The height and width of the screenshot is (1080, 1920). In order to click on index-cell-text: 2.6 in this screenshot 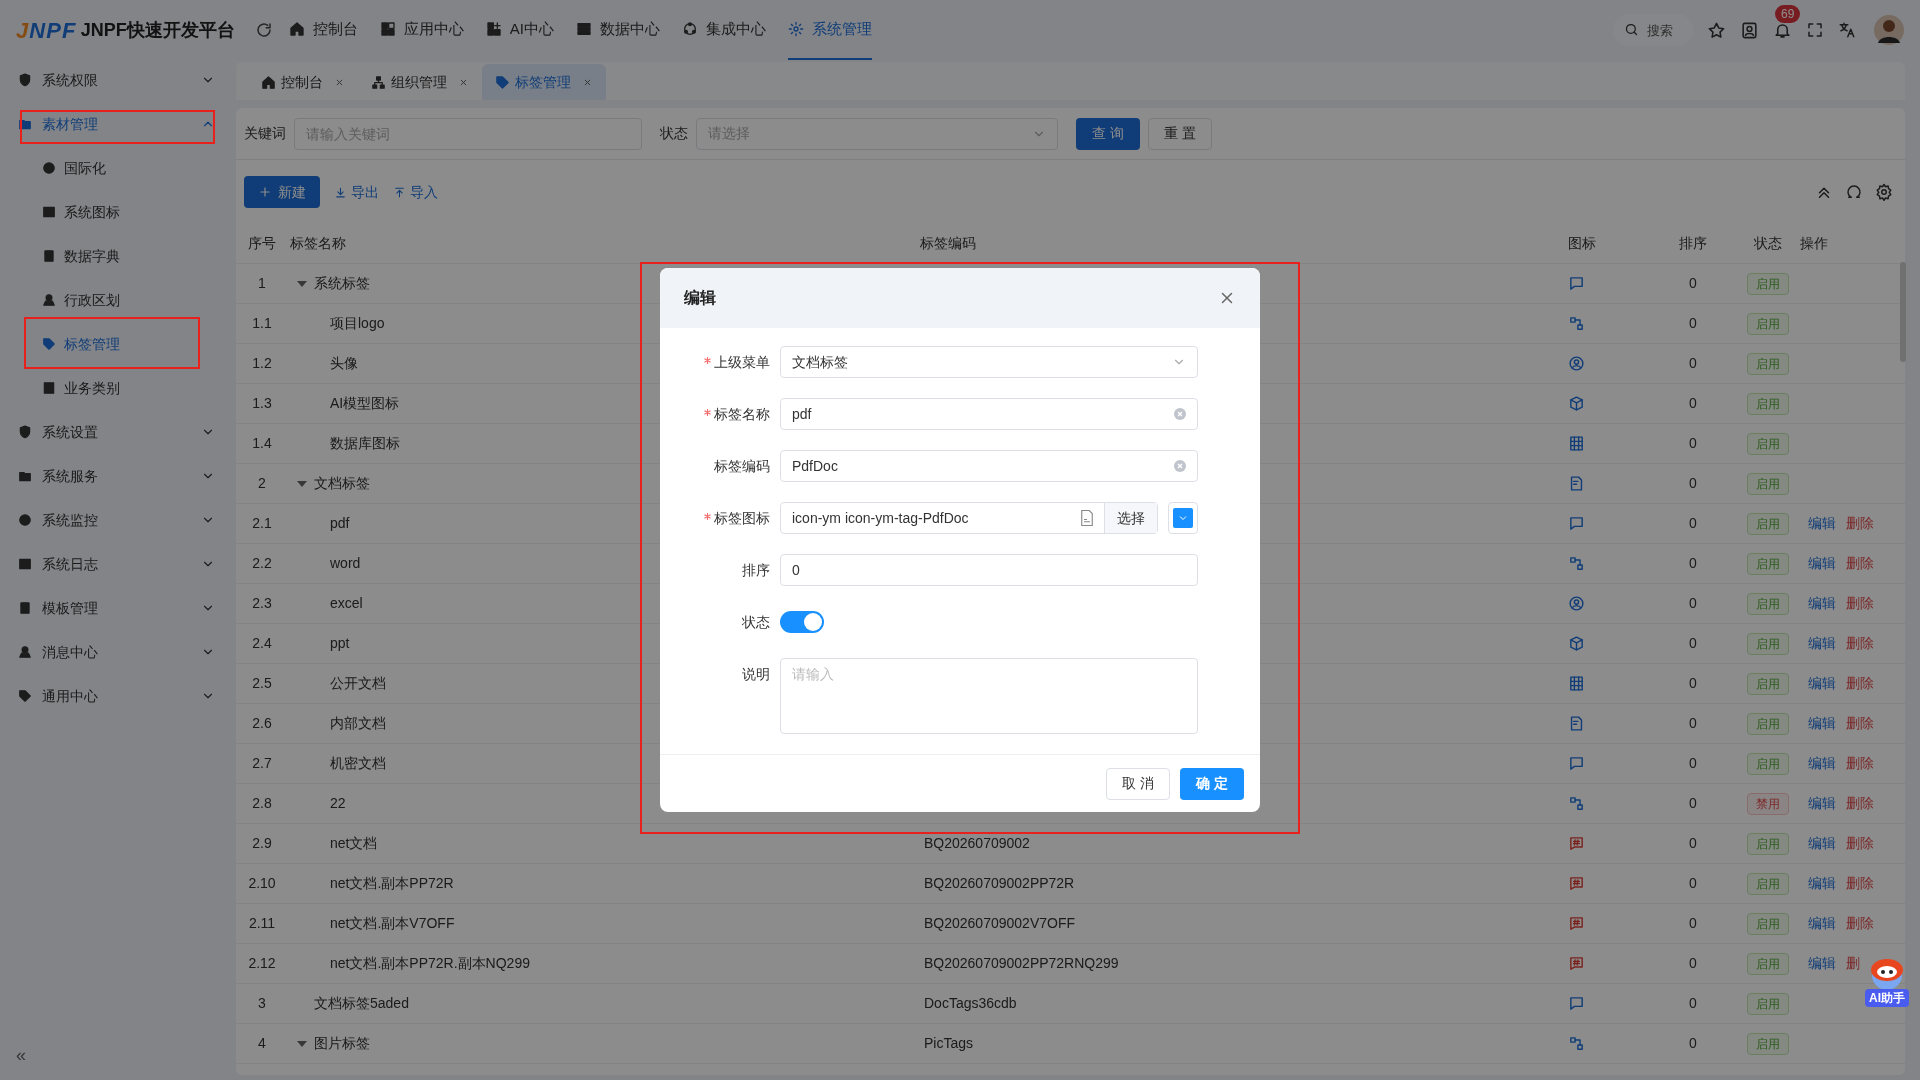, I will do `click(262, 723)`.